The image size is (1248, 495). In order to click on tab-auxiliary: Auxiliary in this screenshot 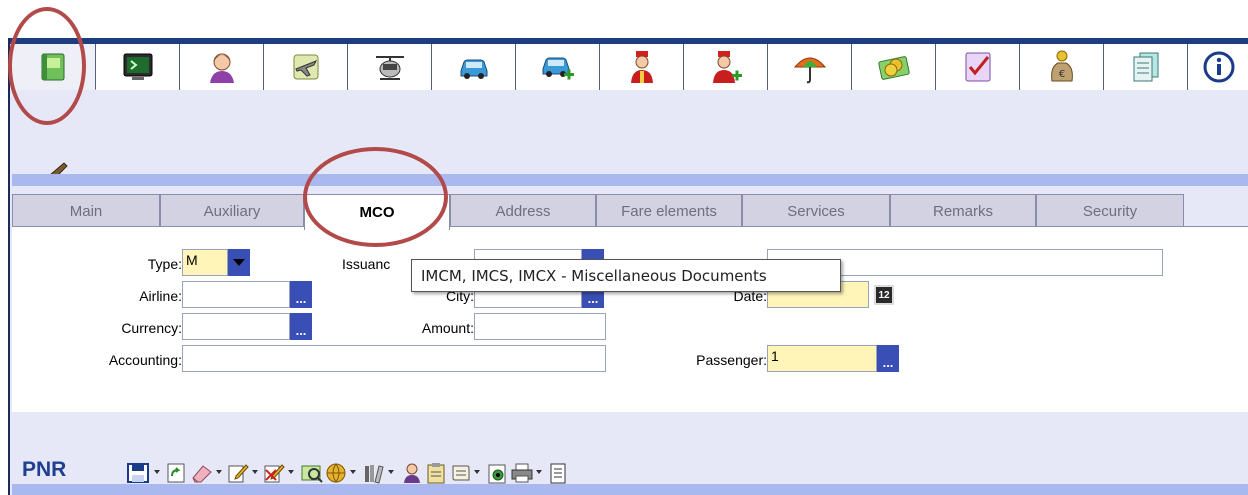, I will do `click(232, 210)`.